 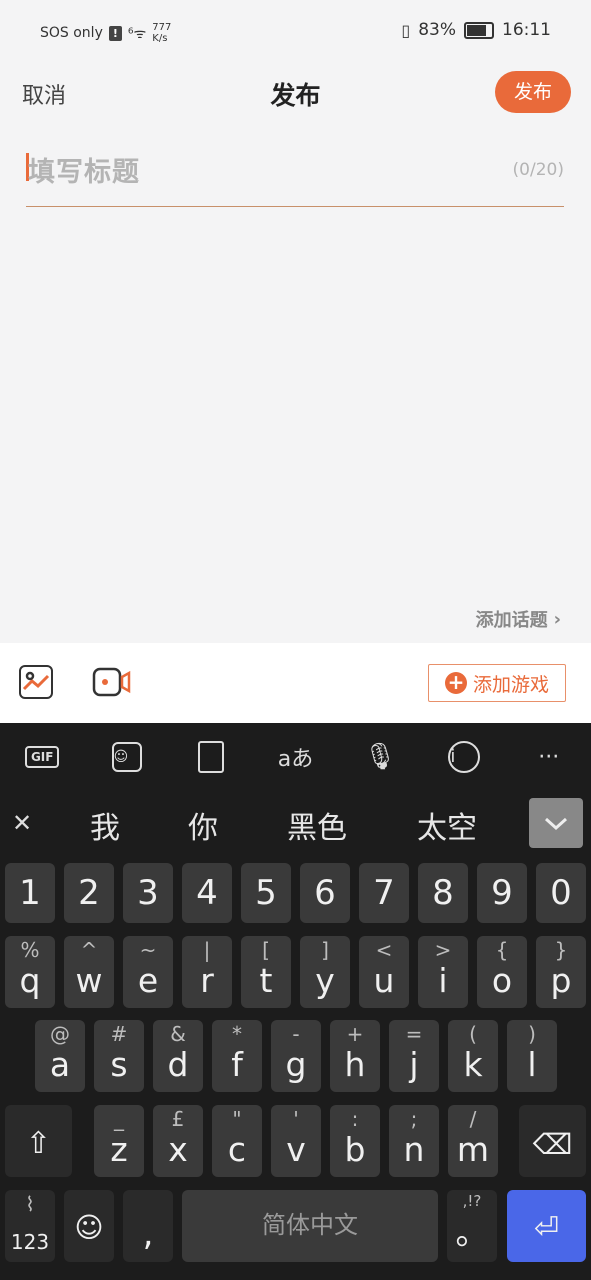 I want to click on symbols-key: ⌇ 123, so click(x=30, y=1226).